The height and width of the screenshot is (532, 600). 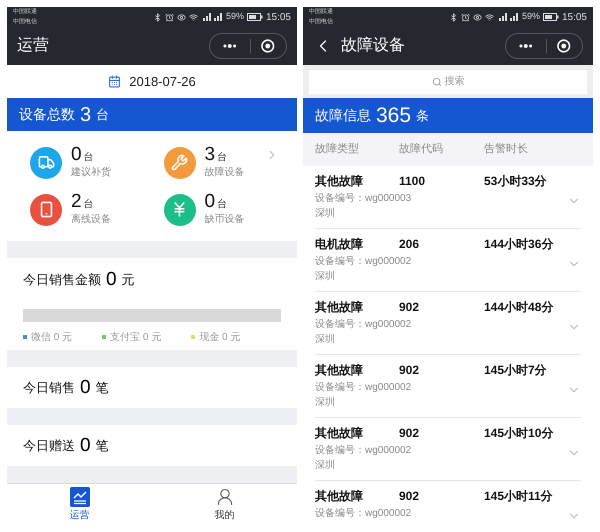 What do you see at coordinates (80, 496) in the screenshot?
I see `chart-icon` at bounding box center [80, 496].